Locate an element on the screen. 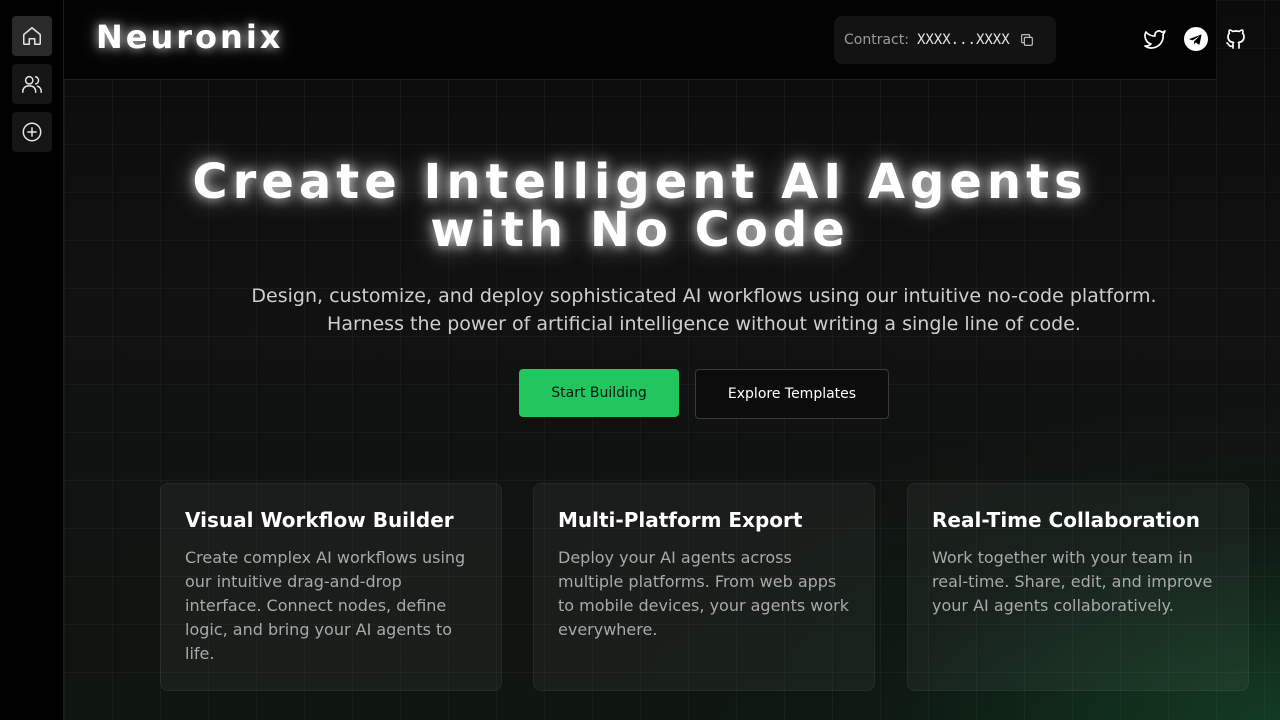  home-icon is located at coordinates (31, 36).